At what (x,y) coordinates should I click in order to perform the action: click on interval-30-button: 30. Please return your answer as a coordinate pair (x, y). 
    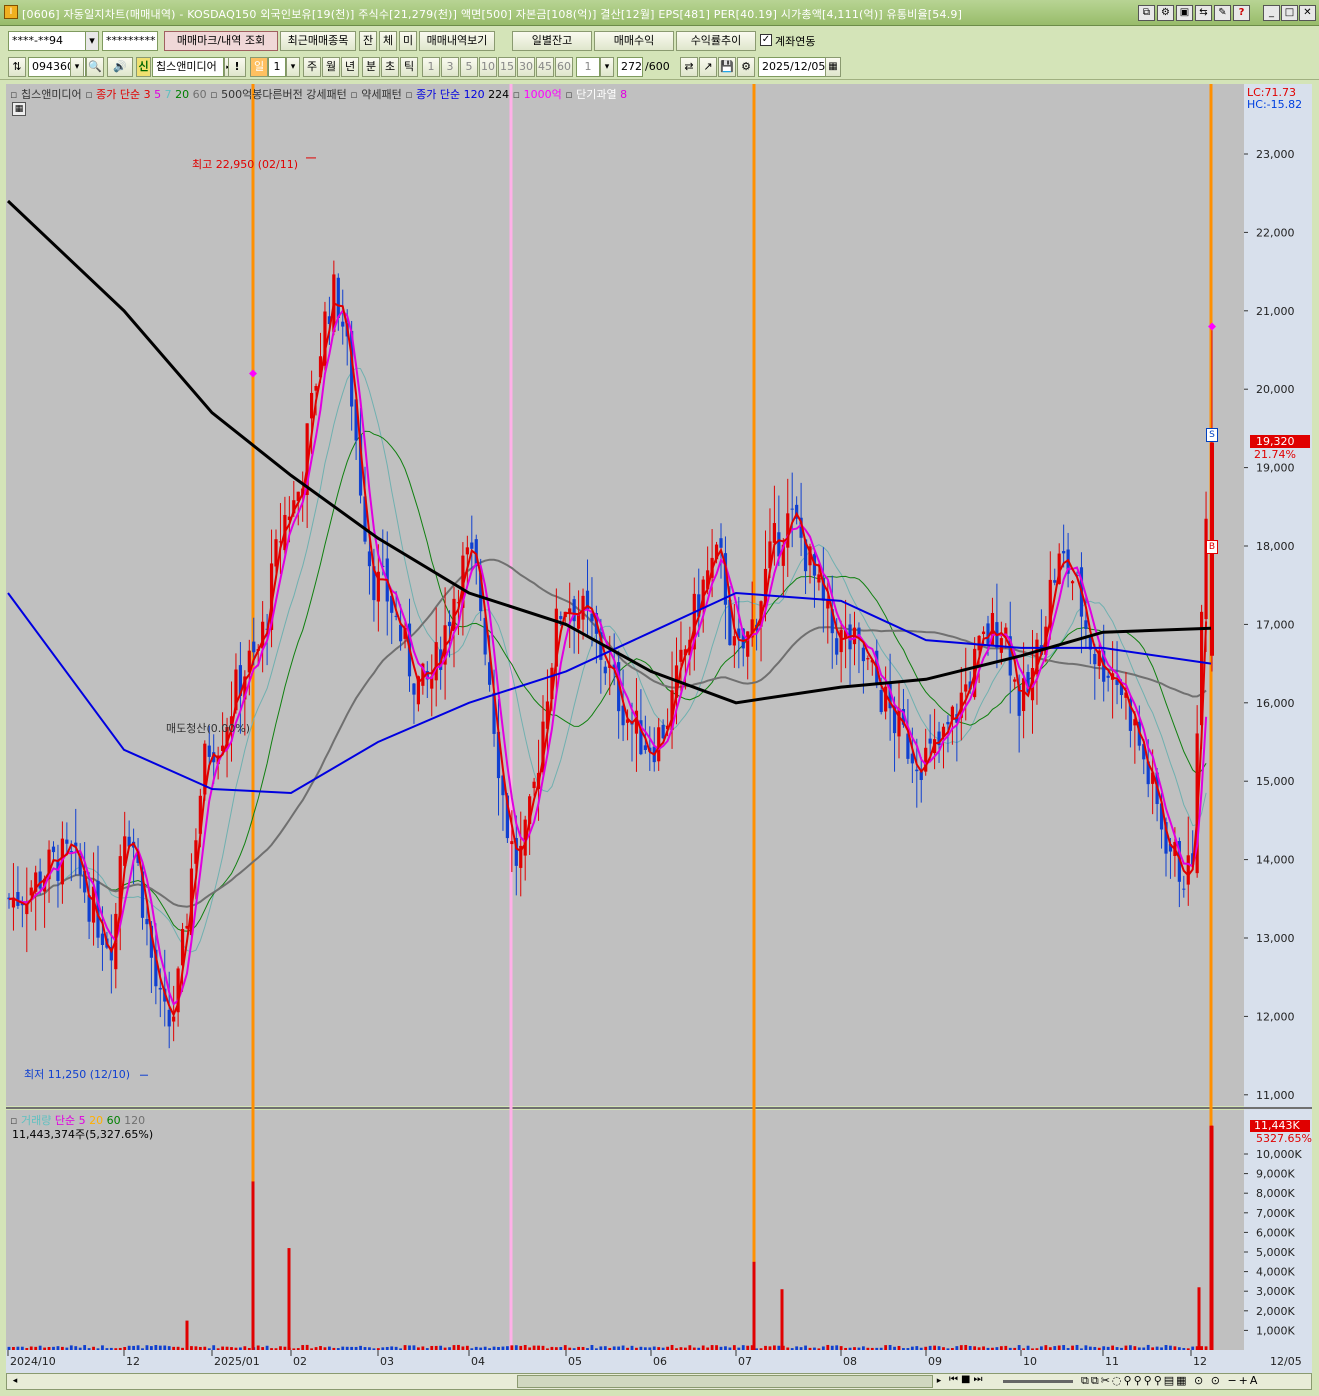
    Looking at the image, I should click on (526, 67).